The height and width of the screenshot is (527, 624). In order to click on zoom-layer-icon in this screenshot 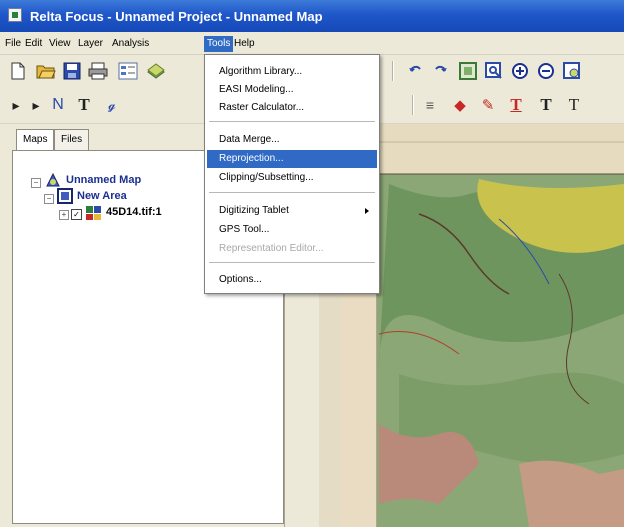, I will do `click(572, 71)`.